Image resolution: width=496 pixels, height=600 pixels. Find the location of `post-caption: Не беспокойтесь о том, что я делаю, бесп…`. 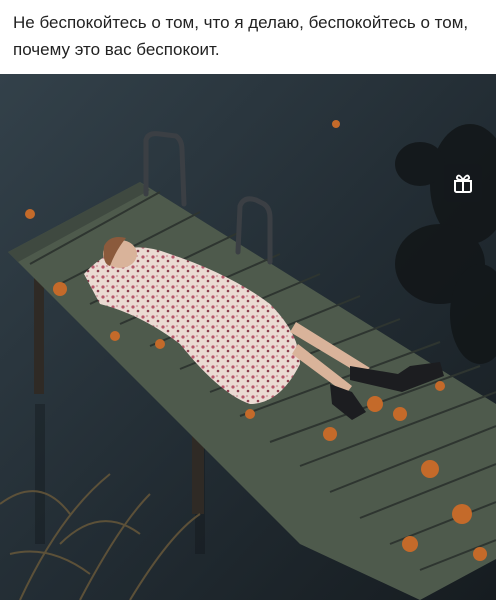

post-caption: Не беспокойтесь о том, что я делаю, бесп… is located at coordinates (241, 36).